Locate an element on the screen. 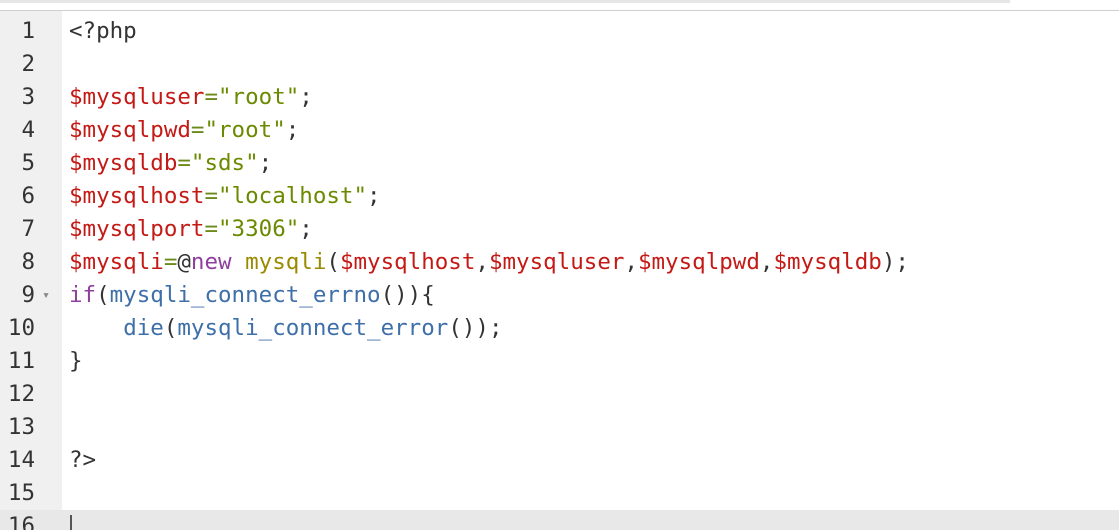  line-number-gutter: 1 2 3 4 5 6 7 8 9 ▾ 10 11 12 13 14 15 16 is located at coordinates (31, 270).